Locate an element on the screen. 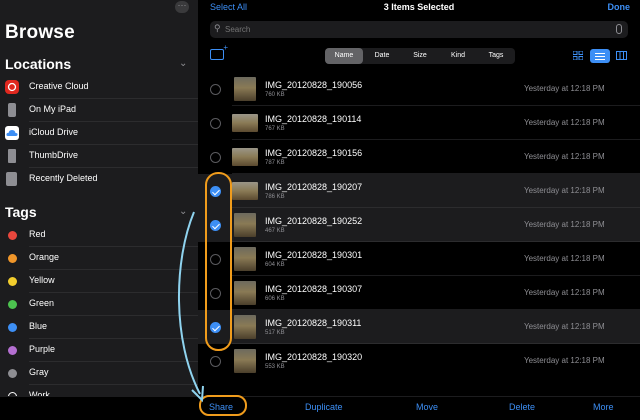 The width and height of the screenshot is (640, 420). delete-button: Delete is located at coordinates (522, 407).